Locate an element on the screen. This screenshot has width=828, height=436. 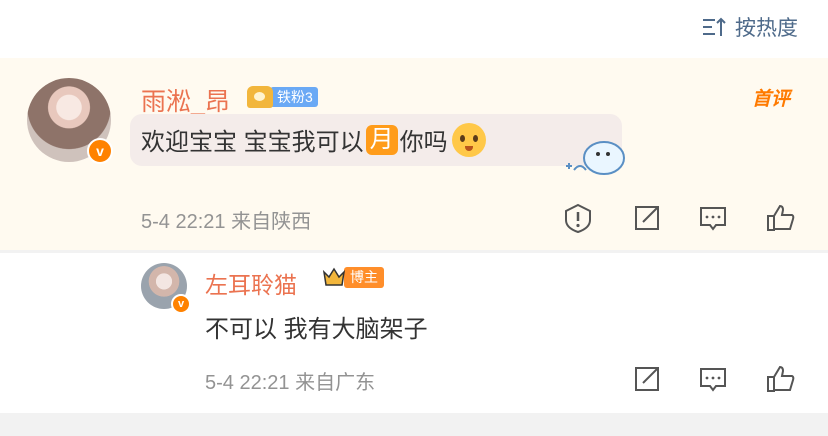
comment-text-part1: 欢迎宝宝 宝宝我可以 is located at coordinates (252, 142).